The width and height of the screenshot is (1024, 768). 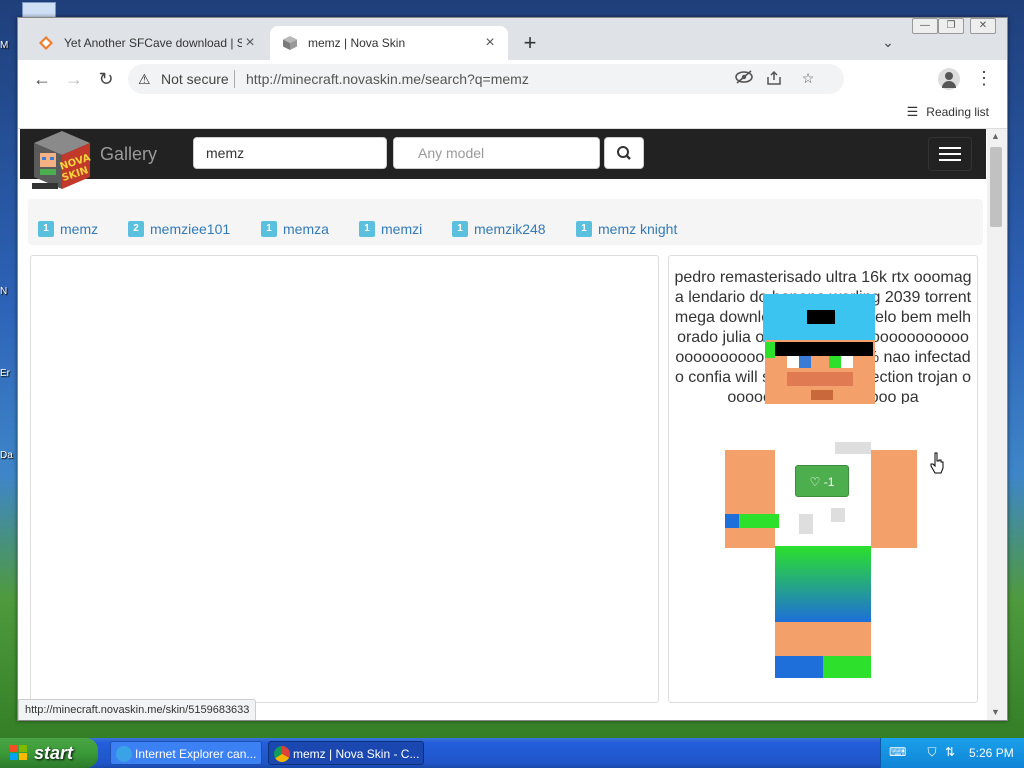 What do you see at coordinates (815, 482) in the screenshot?
I see `heart-icon: ♡` at bounding box center [815, 482].